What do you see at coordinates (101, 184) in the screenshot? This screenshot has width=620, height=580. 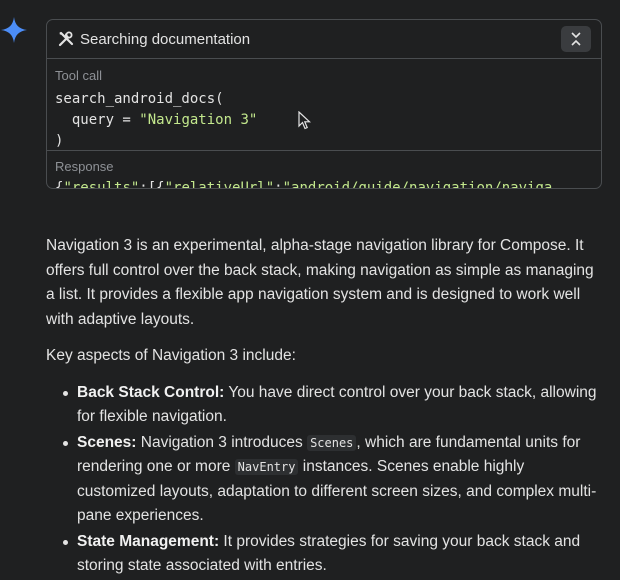 I see `resp-key-results: "results"` at bounding box center [101, 184].